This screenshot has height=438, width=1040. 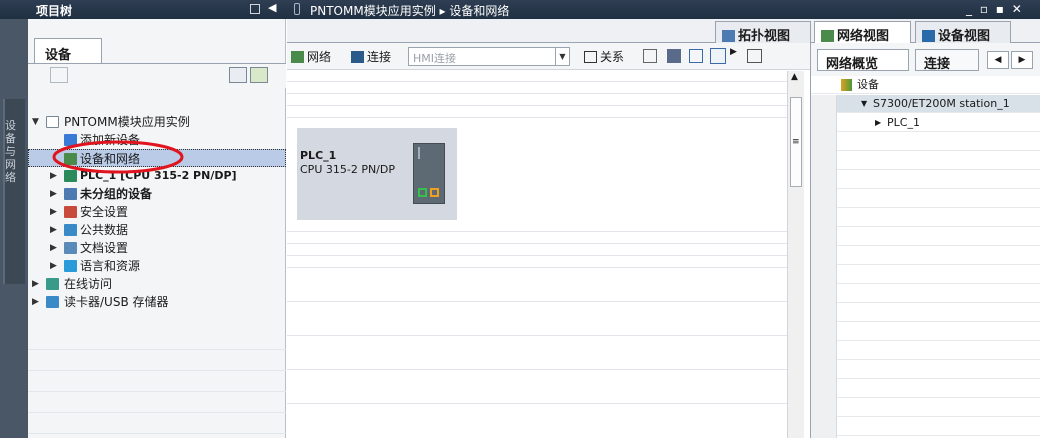 What do you see at coordinates (157, 122) in the screenshot?
I see `tree-item-project: ▼ PNTOMM模块应用实例` at bounding box center [157, 122].